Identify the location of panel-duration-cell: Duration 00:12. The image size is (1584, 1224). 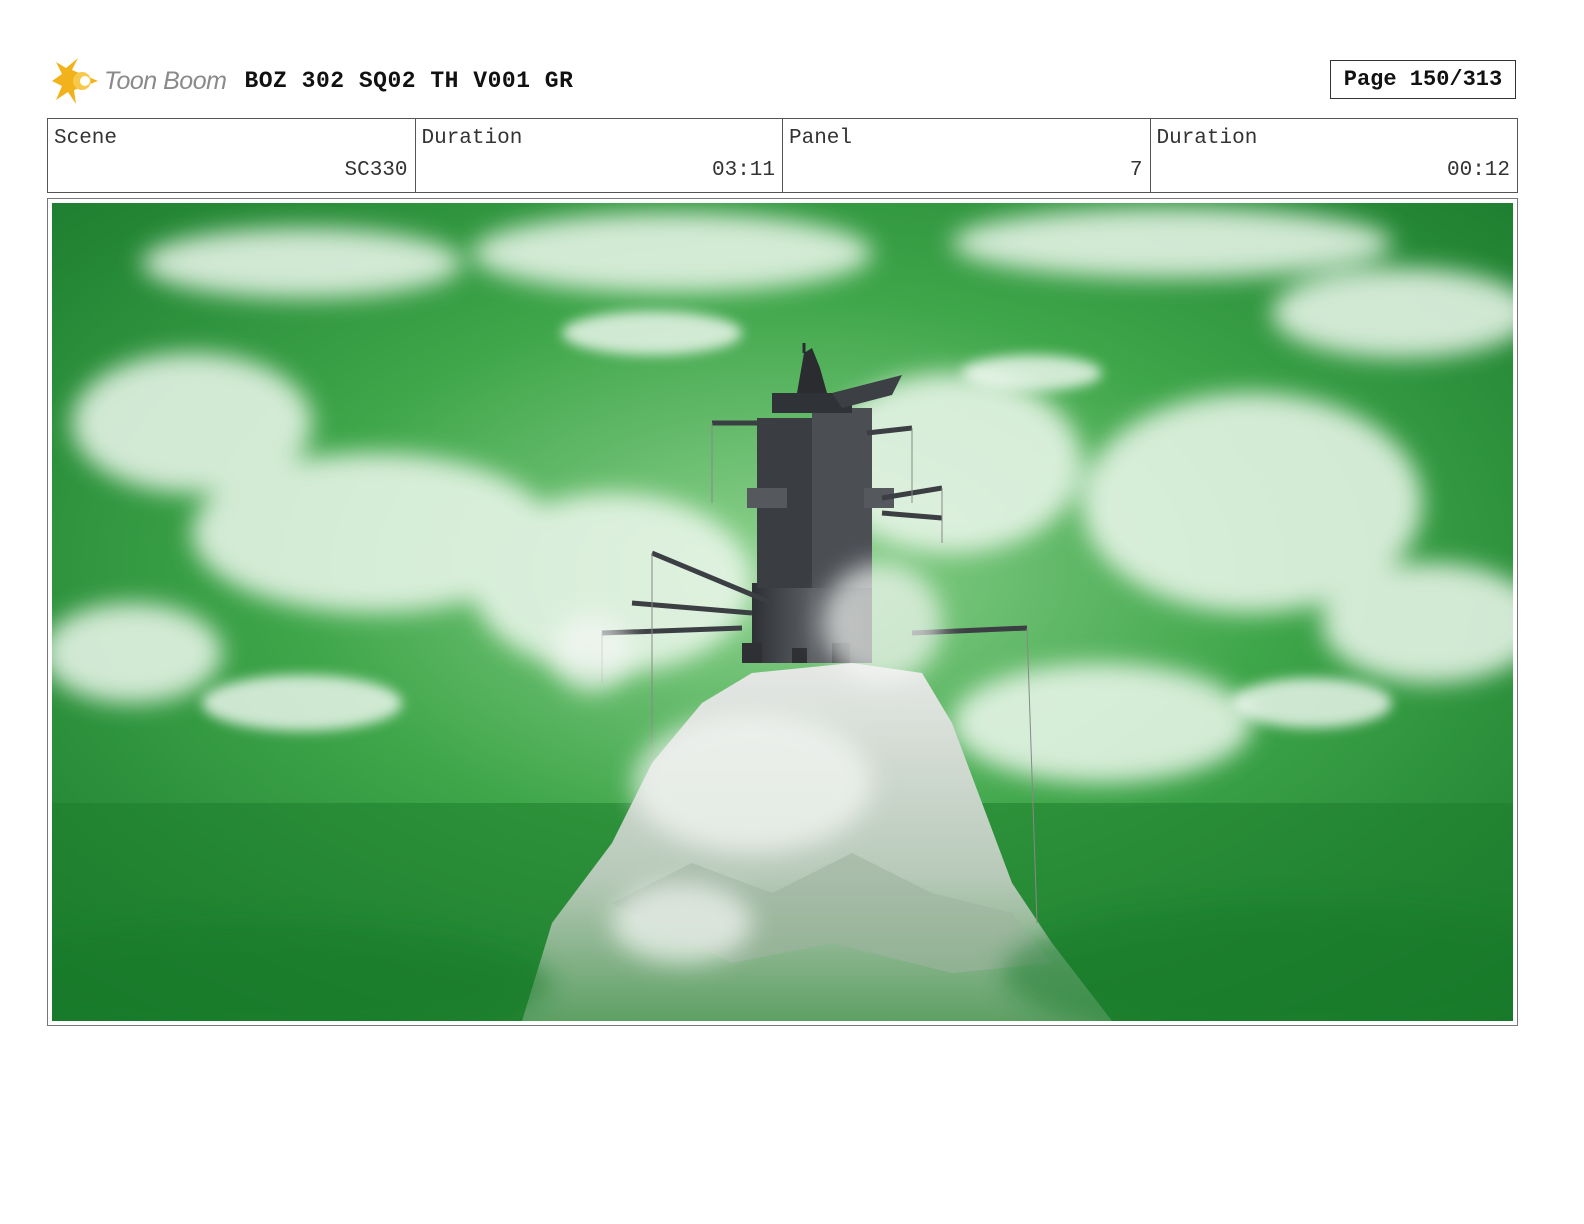
(1334, 155).